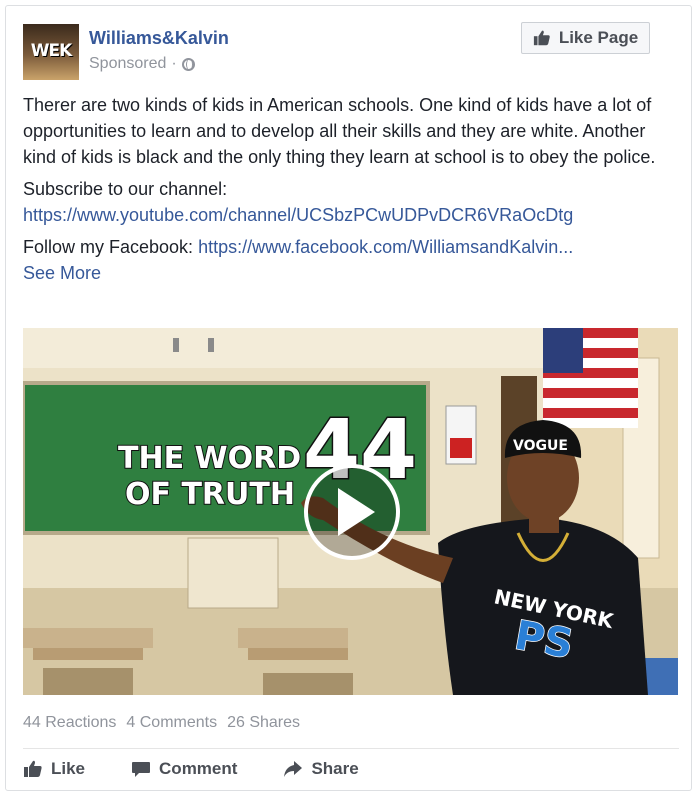 This screenshot has height=800, width=699. What do you see at coordinates (198, 768) in the screenshot?
I see `comment-label: Comment` at bounding box center [198, 768].